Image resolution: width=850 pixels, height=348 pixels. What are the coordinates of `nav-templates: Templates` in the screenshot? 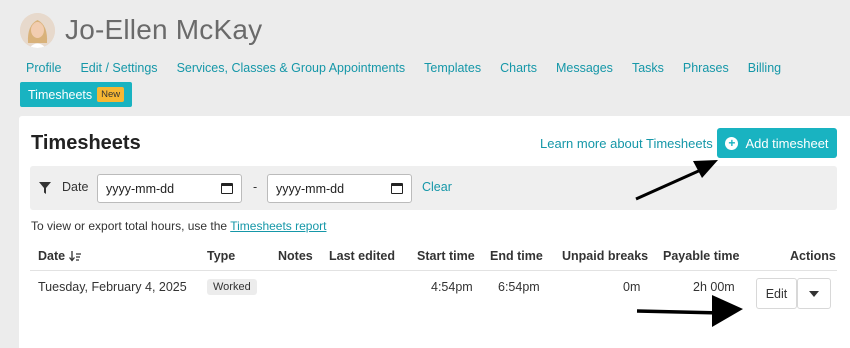 It's located at (452, 68).